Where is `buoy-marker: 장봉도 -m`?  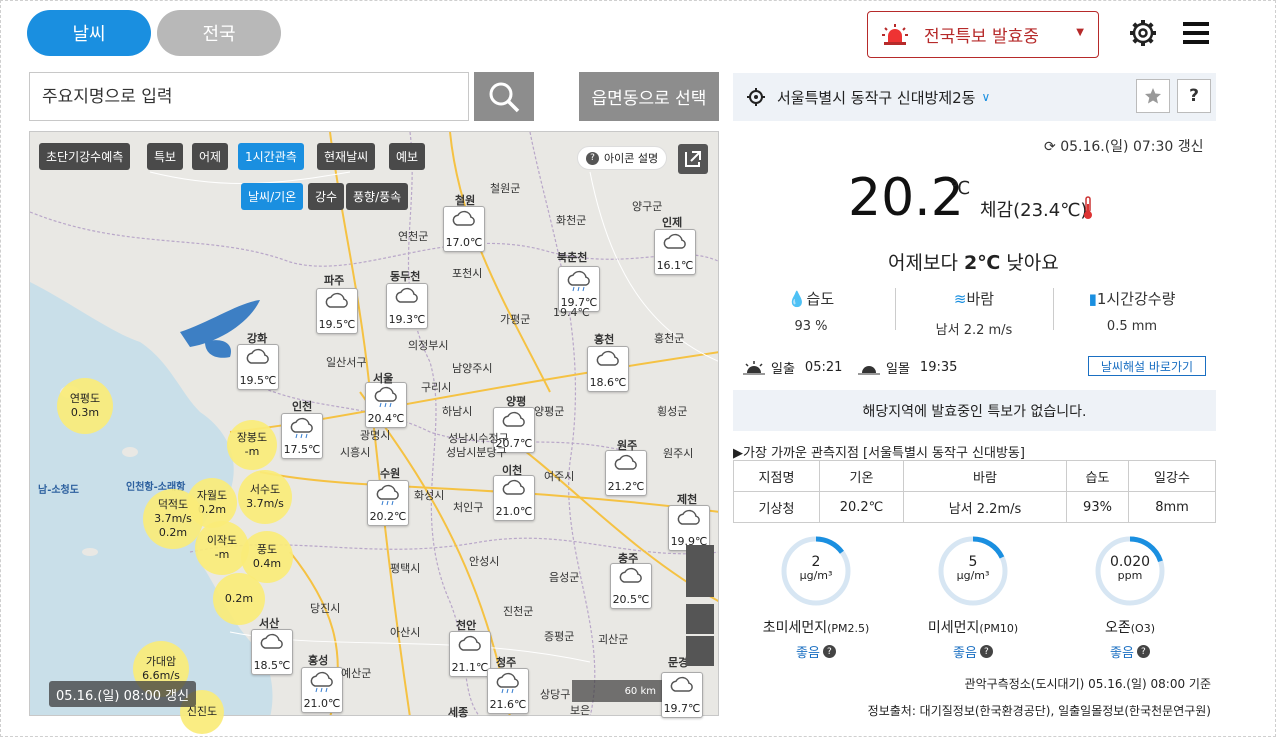
buoy-marker: 장봉도 -m is located at coordinates (252, 445).